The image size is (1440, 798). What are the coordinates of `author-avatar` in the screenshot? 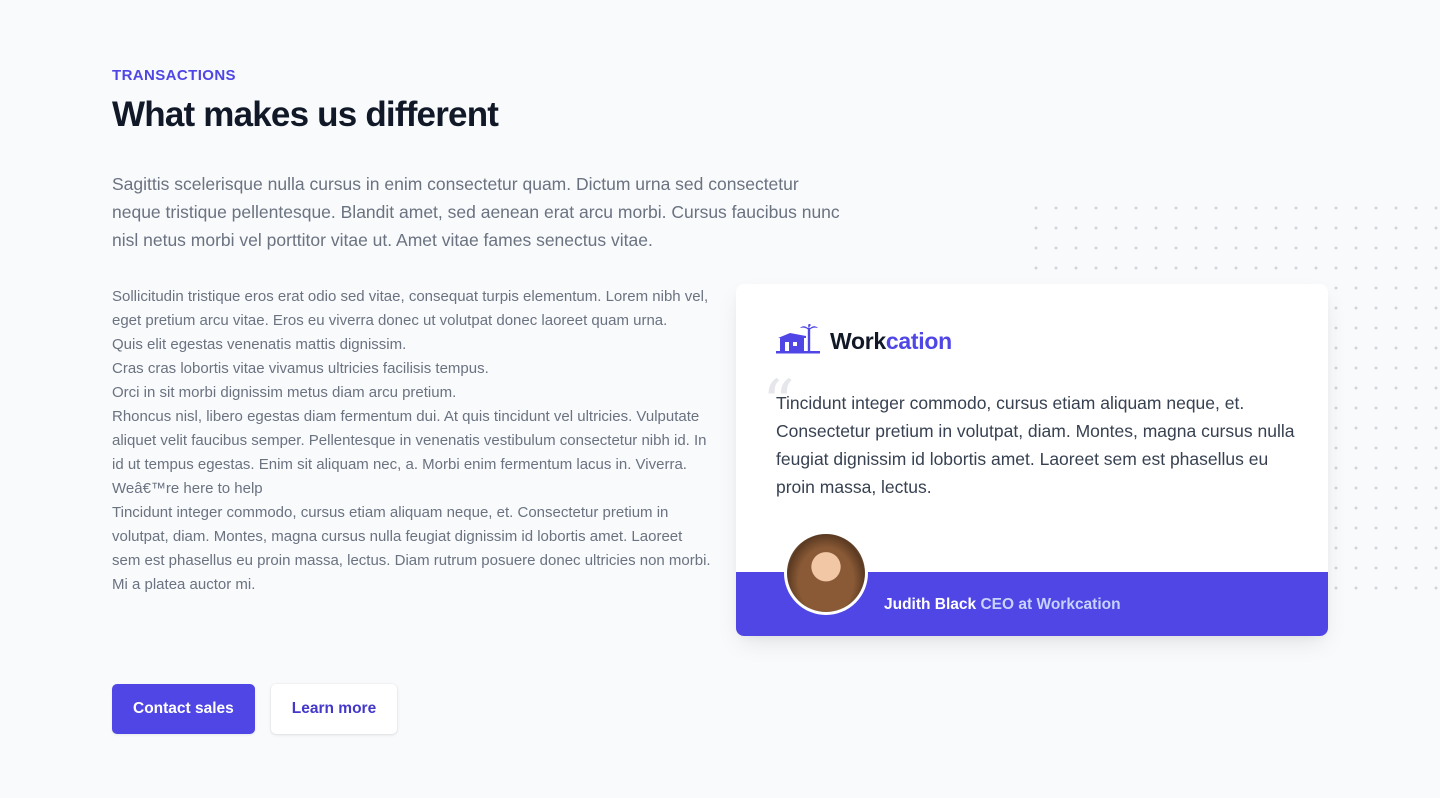 It's located at (826, 573).